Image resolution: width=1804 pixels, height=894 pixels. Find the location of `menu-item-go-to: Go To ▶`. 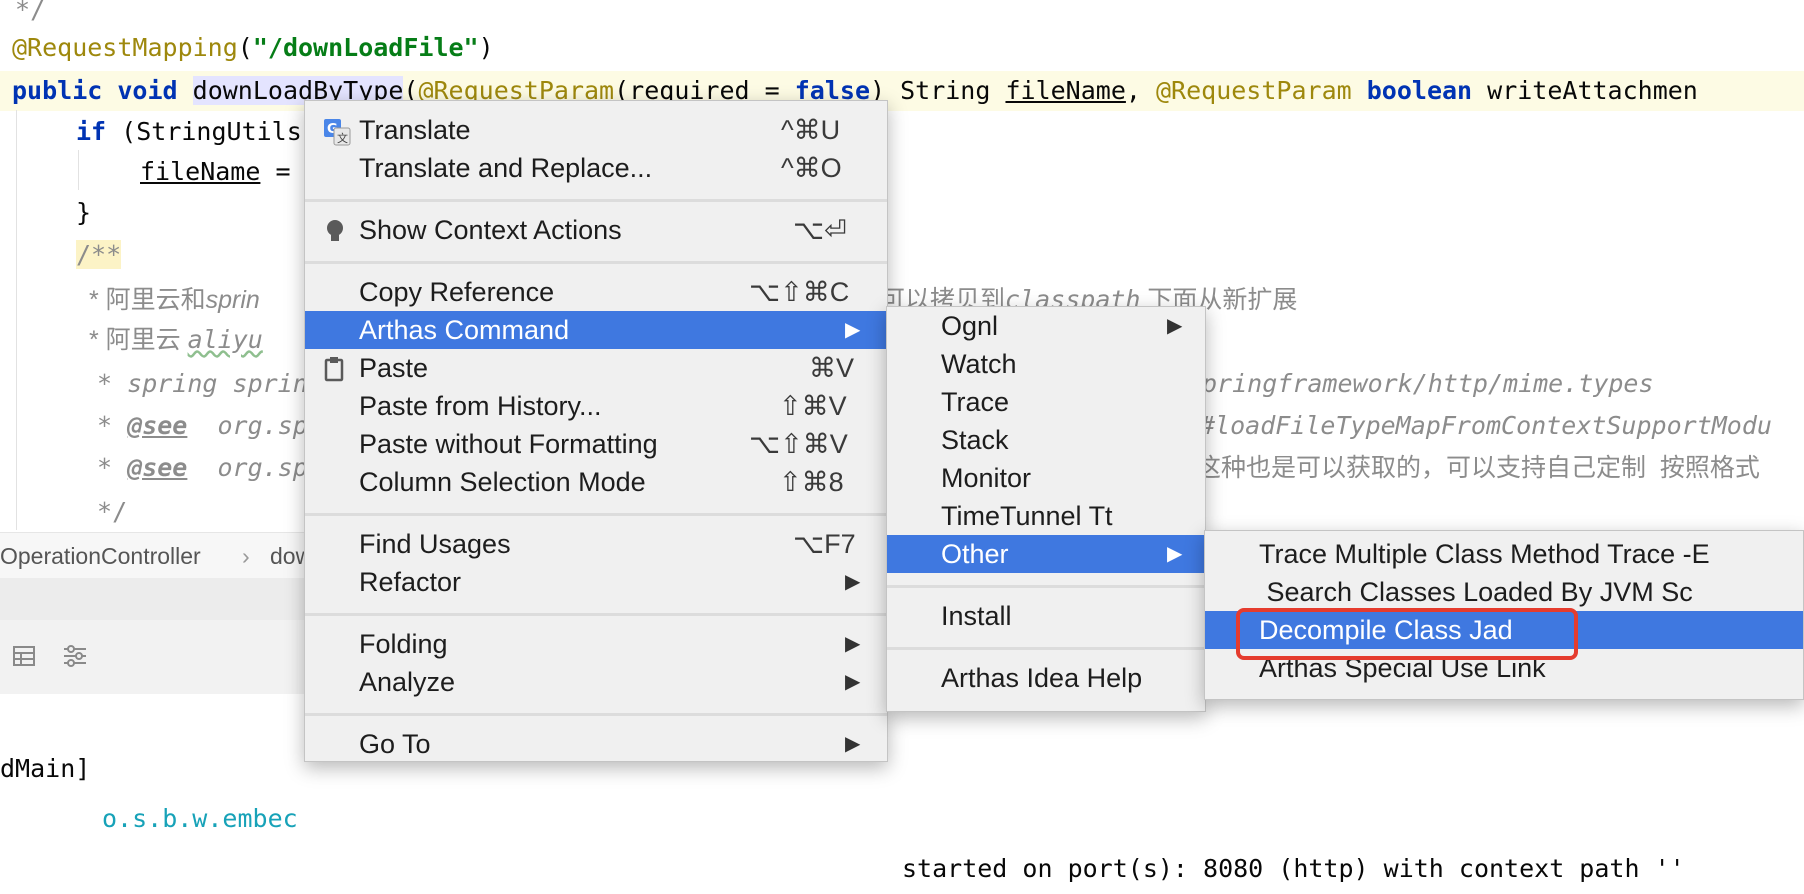

menu-item-go-to: Go To ▶ is located at coordinates (596, 744).